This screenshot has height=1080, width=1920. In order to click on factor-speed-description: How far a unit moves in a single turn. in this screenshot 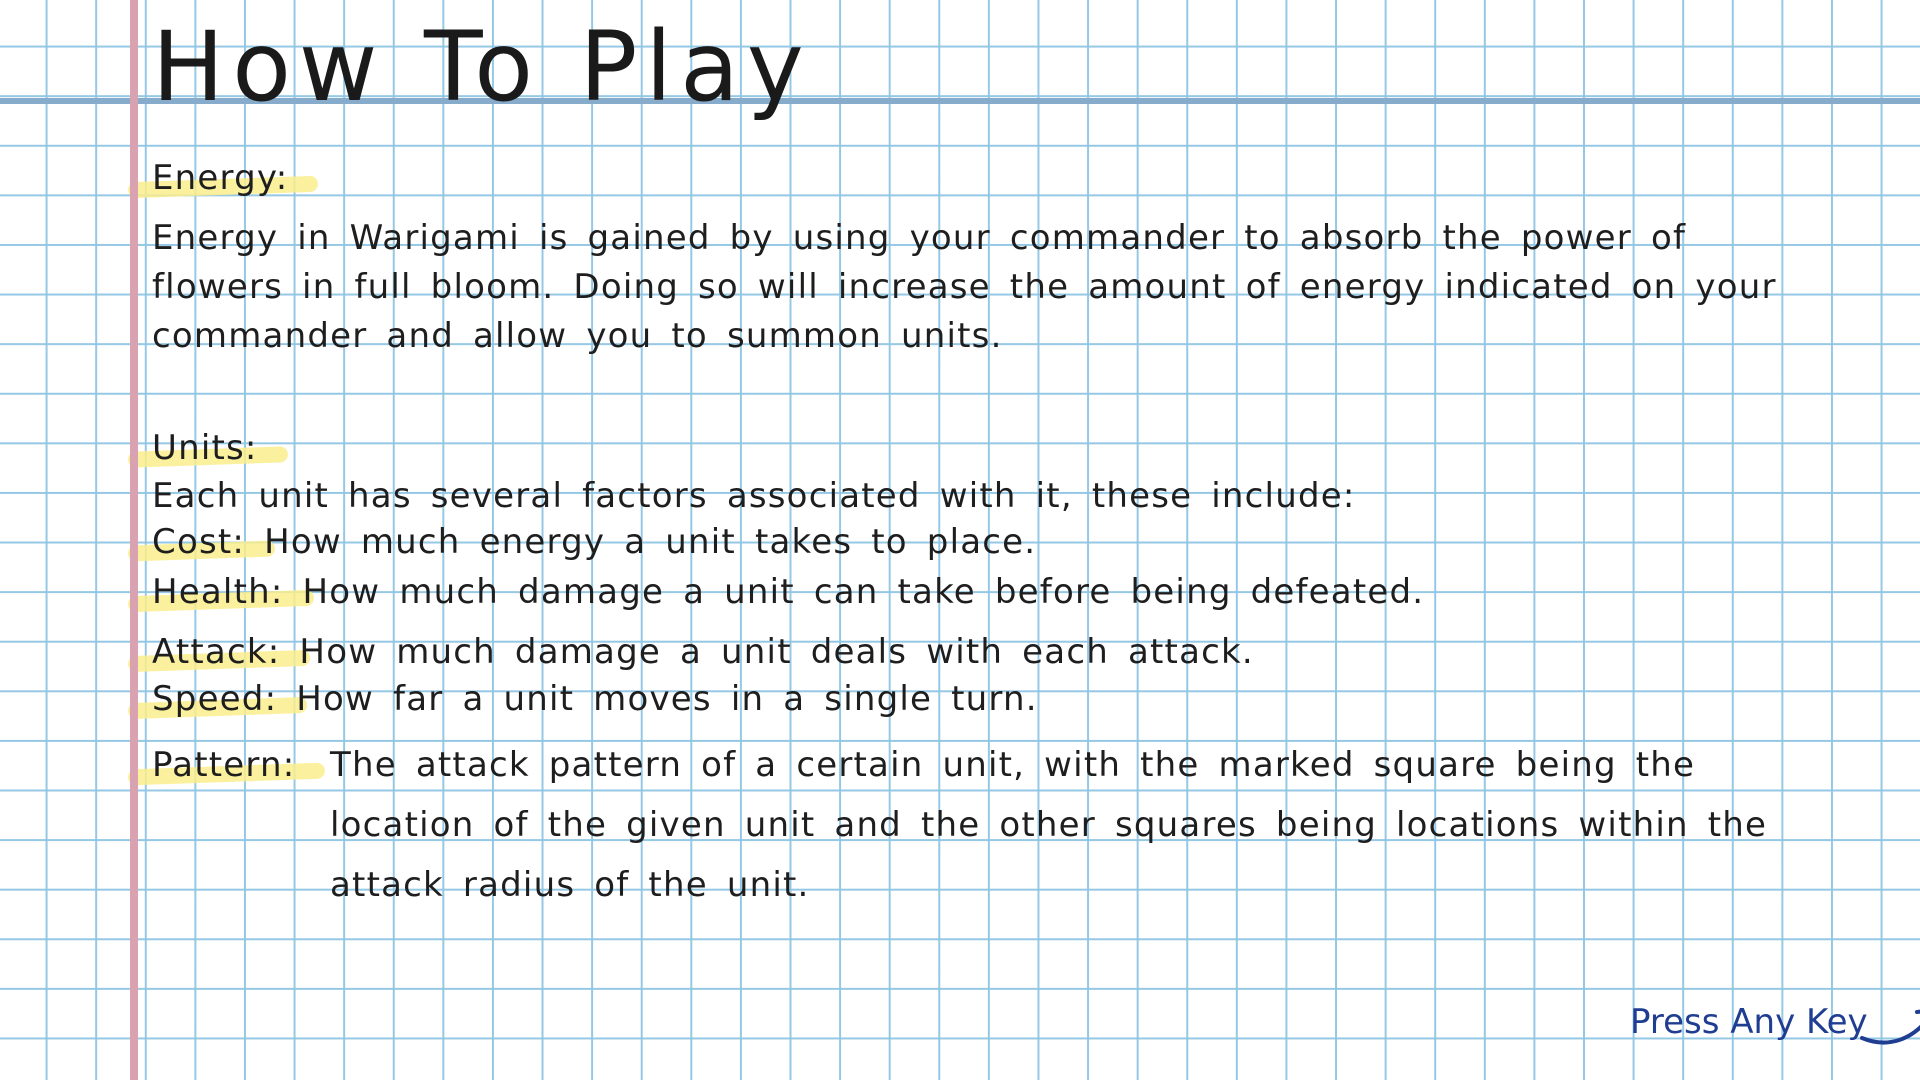, I will do `click(667, 699)`.